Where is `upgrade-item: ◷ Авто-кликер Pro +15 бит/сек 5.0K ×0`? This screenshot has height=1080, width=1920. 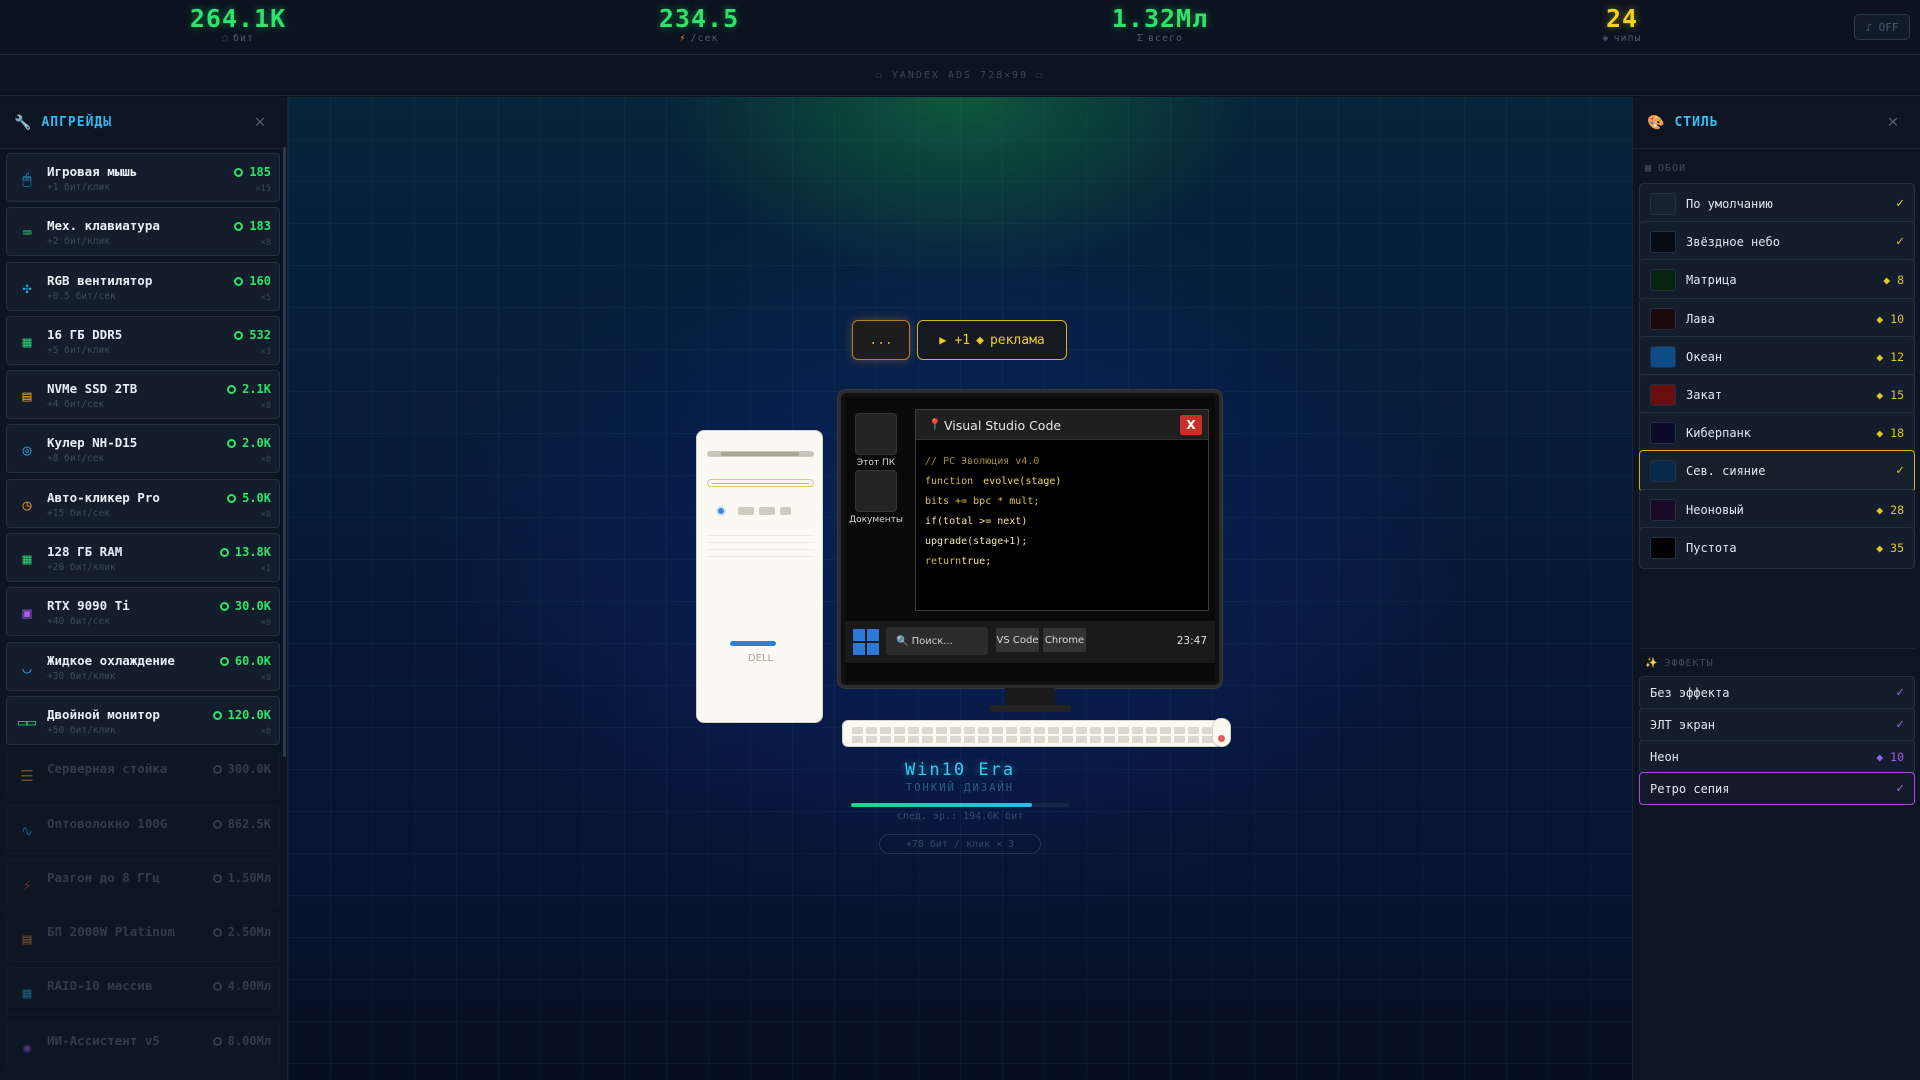 upgrade-item: ◷ Авто-кликер Pro +15 бит/сек 5.0K ×0 is located at coordinates (143, 503).